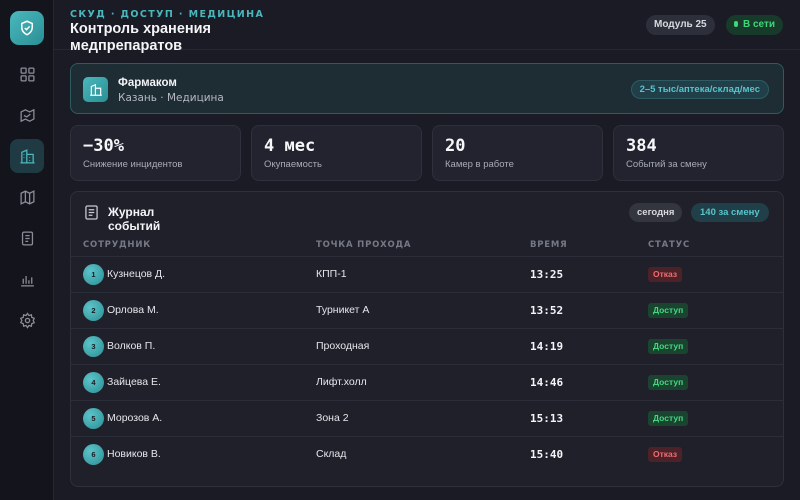  Describe the element at coordinates (135, 418) in the screenshot. I see `employee-name: Морозов А.` at that location.